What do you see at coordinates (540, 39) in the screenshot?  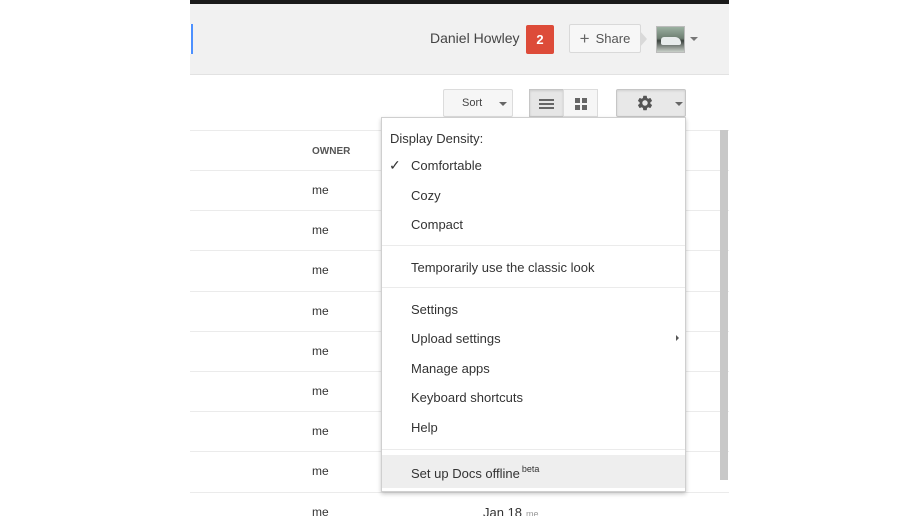 I see `notification-badge: 2` at bounding box center [540, 39].